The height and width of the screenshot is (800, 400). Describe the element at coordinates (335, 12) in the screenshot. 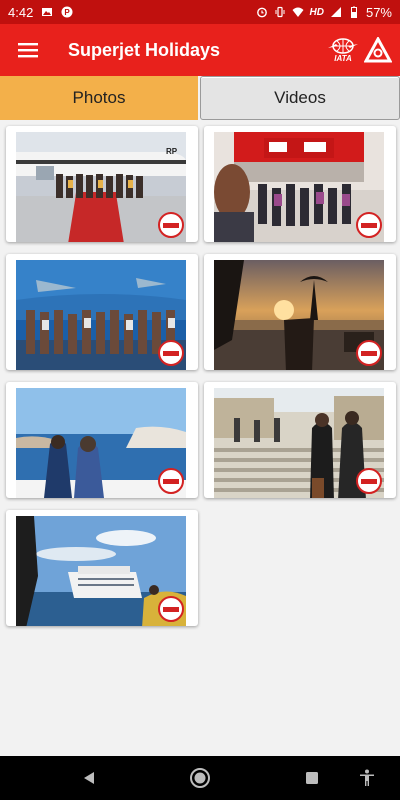

I see `signal-icon` at that location.